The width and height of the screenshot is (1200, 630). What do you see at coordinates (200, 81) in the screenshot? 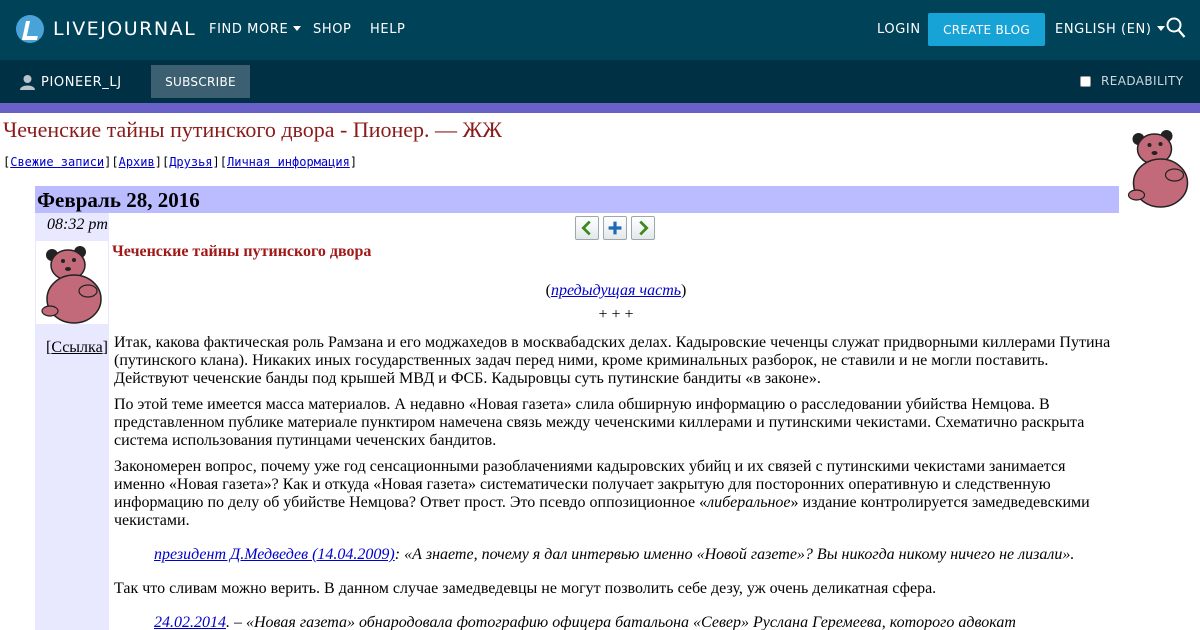
I see `subscribe-button: SUBSCRIBE` at bounding box center [200, 81].